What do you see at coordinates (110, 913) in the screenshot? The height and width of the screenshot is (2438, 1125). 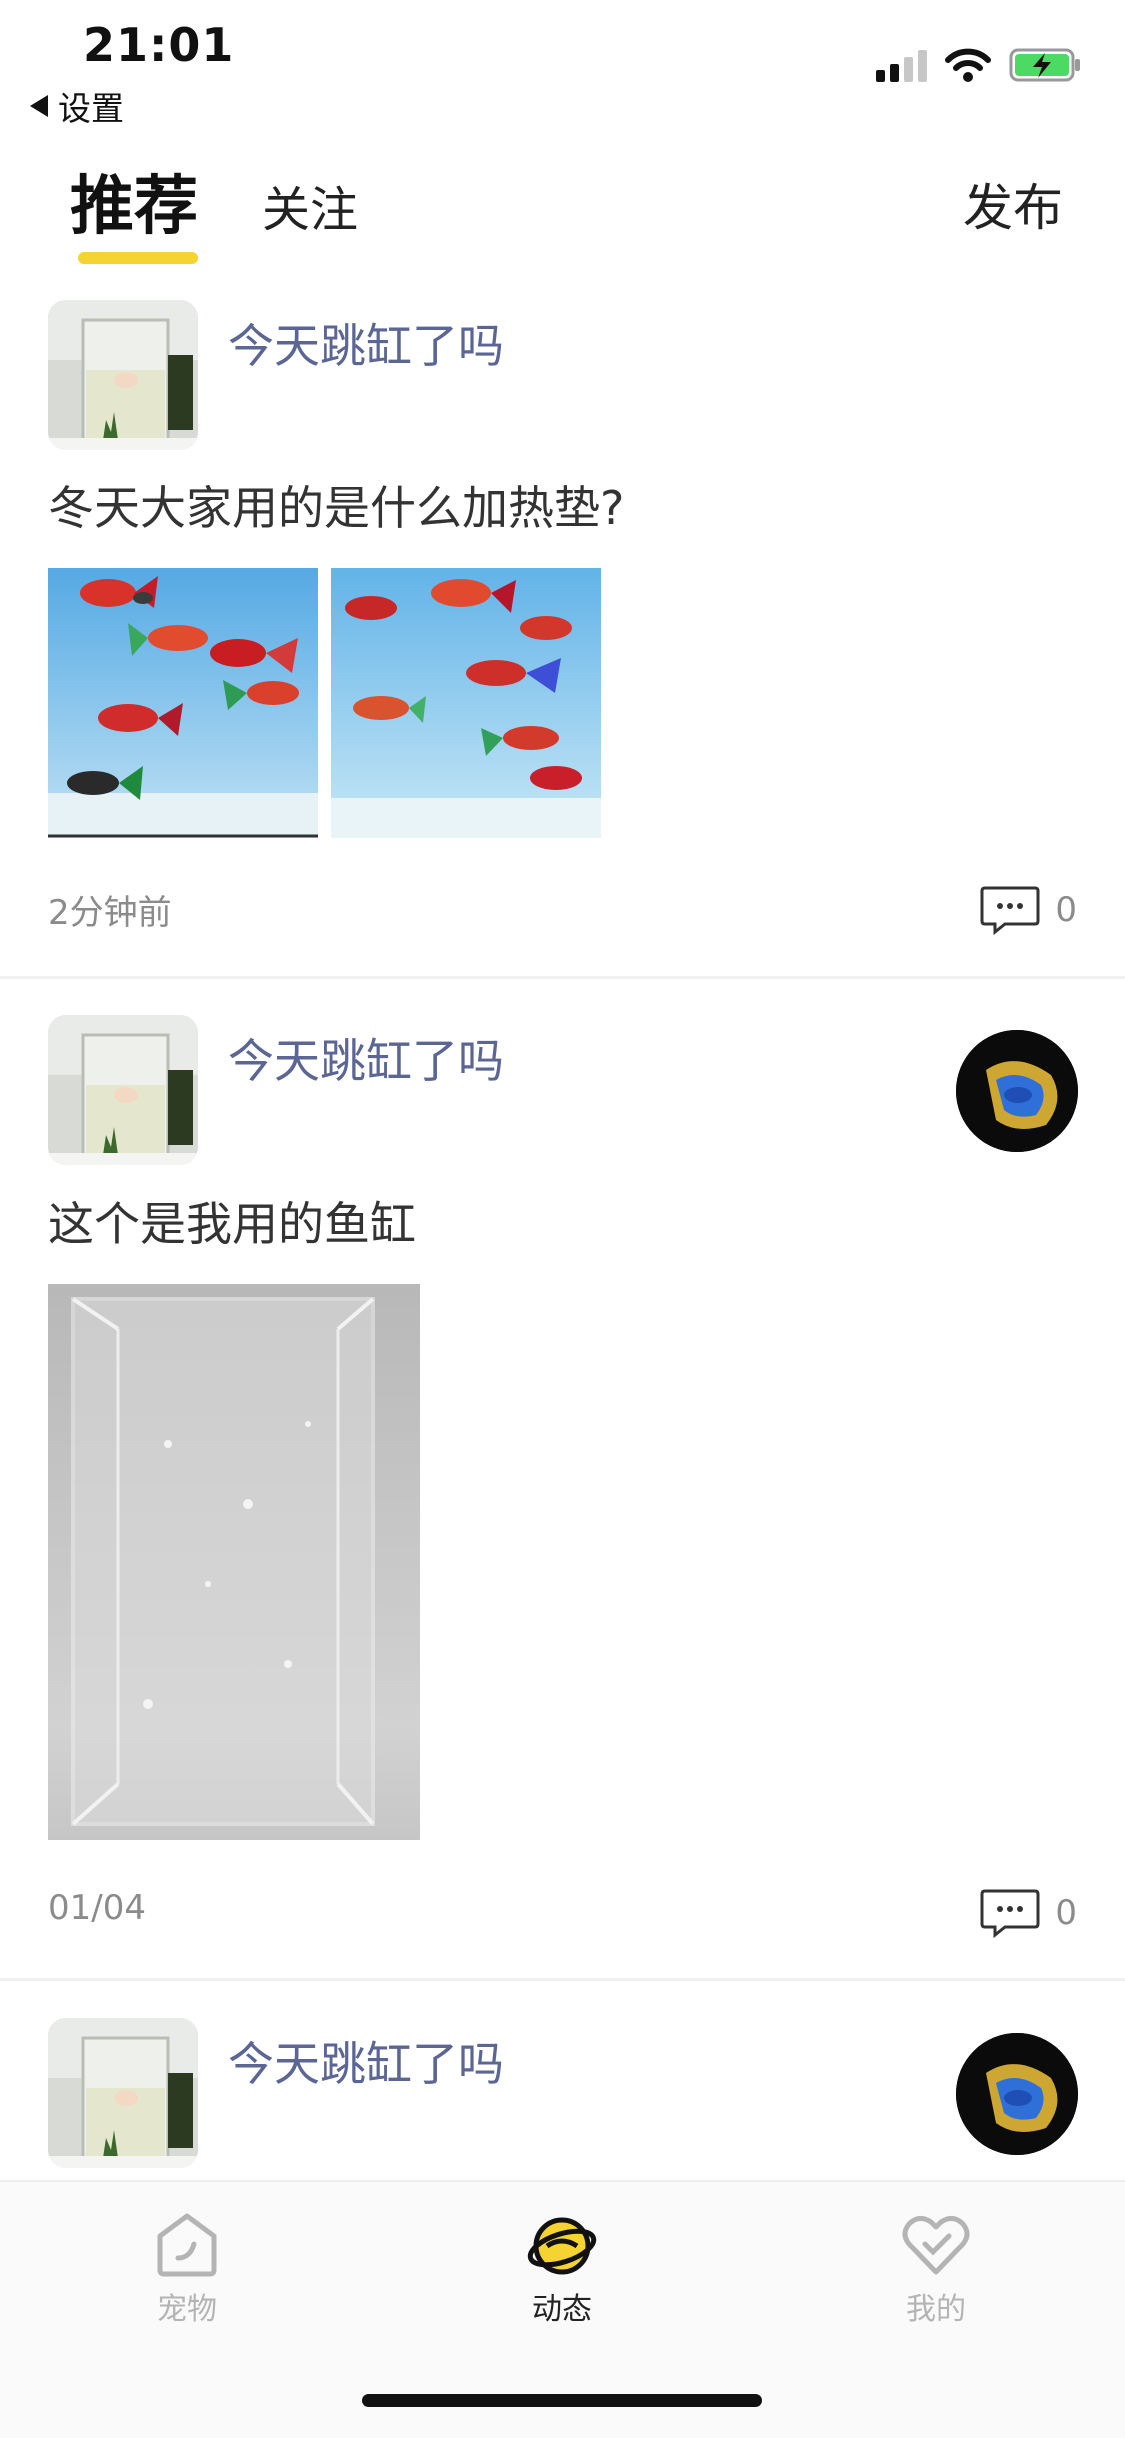 I see `post-timestamp: 2分钟前` at bounding box center [110, 913].